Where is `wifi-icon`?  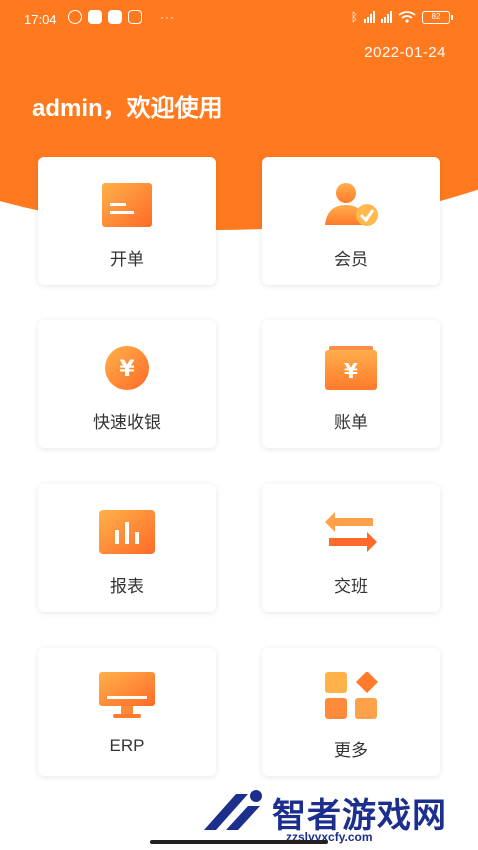
wifi-icon is located at coordinates (407, 17).